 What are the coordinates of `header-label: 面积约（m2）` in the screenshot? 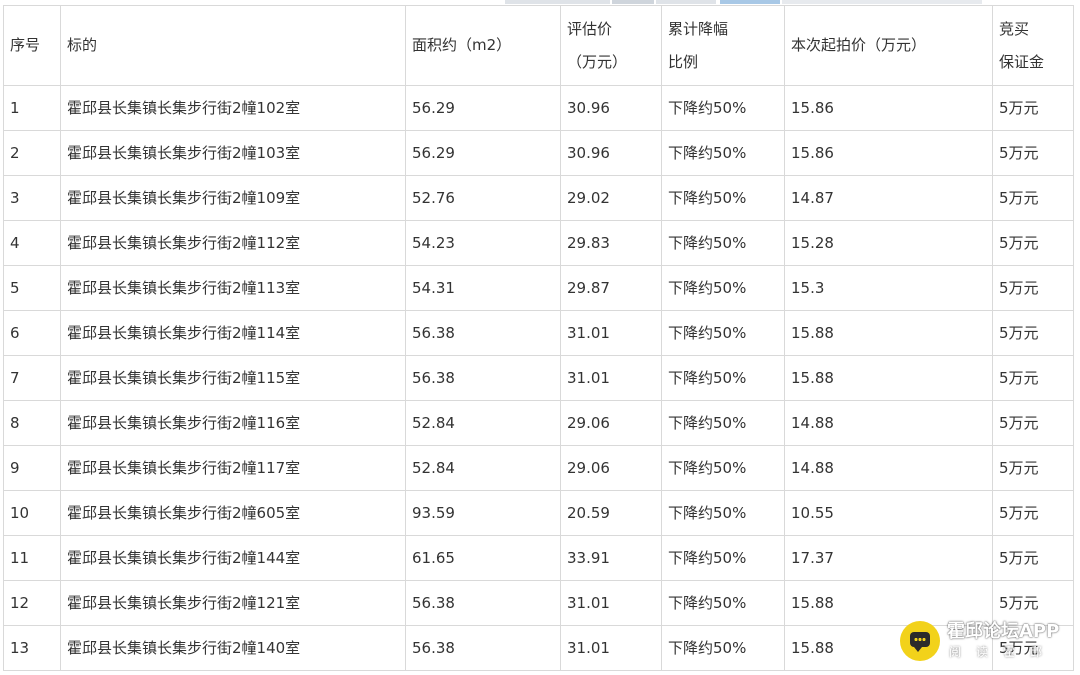 It's located at (462, 45).